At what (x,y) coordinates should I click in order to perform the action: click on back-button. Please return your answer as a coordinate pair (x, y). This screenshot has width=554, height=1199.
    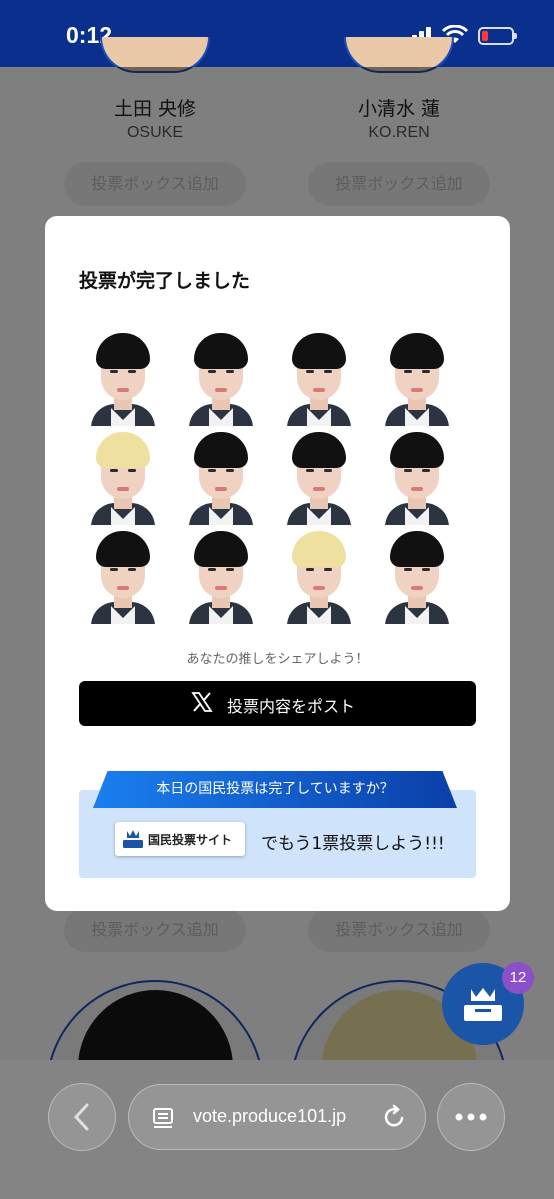
    Looking at the image, I should click on (82, 1117).